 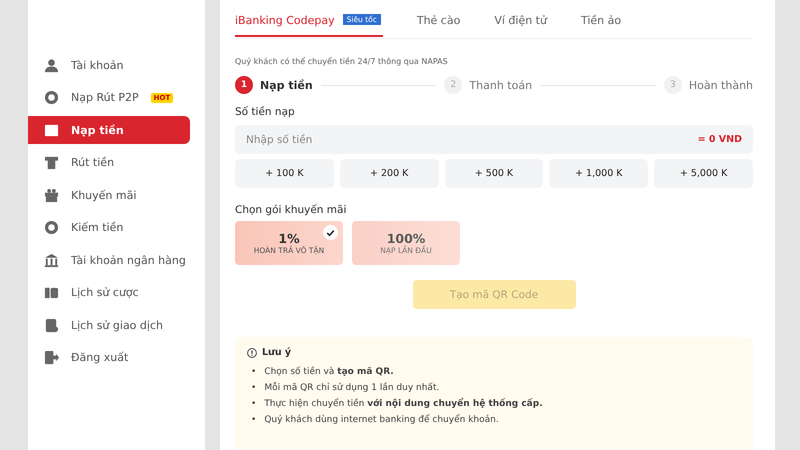 I want to click on check-icon, so click(x=330, y=232).